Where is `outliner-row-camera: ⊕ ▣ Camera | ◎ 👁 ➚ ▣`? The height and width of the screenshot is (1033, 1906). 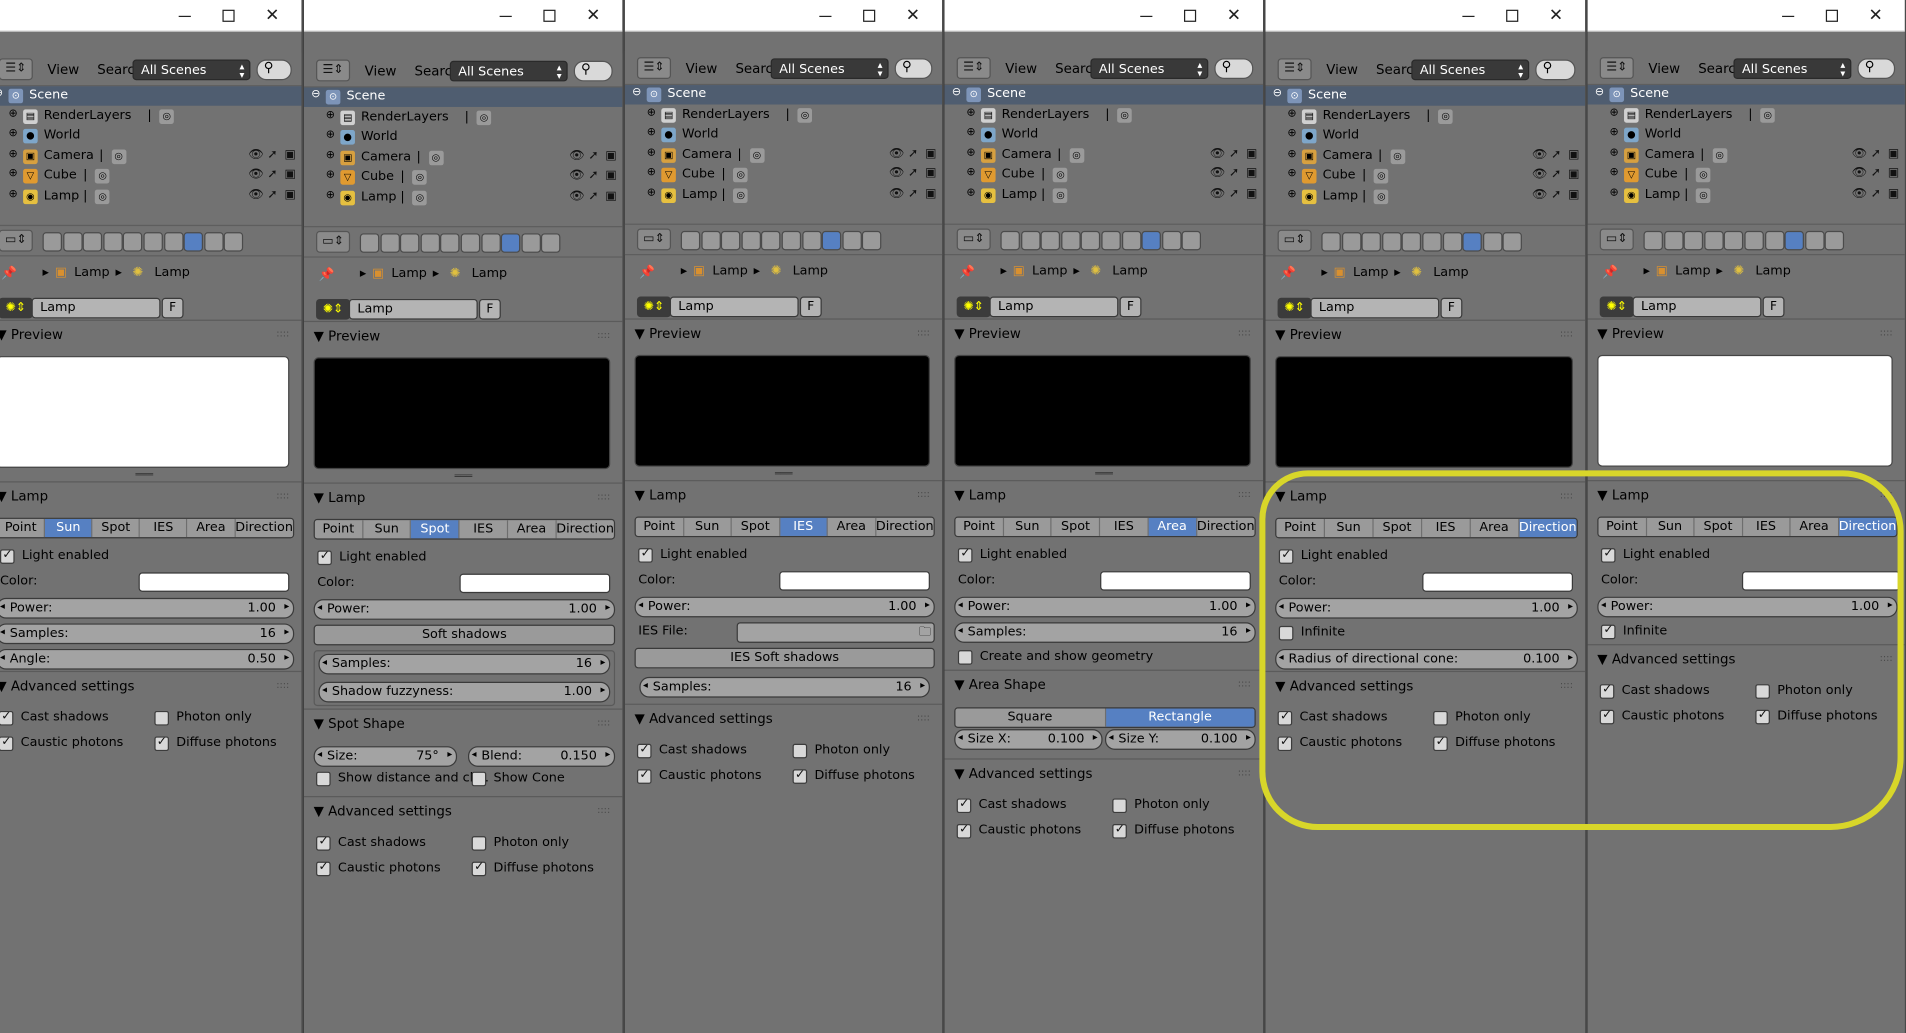 outliner-row-camera: ⊕ ▣ Camera | ◎ 👁 ➚ ▣ is located at coordinates (150, 156).